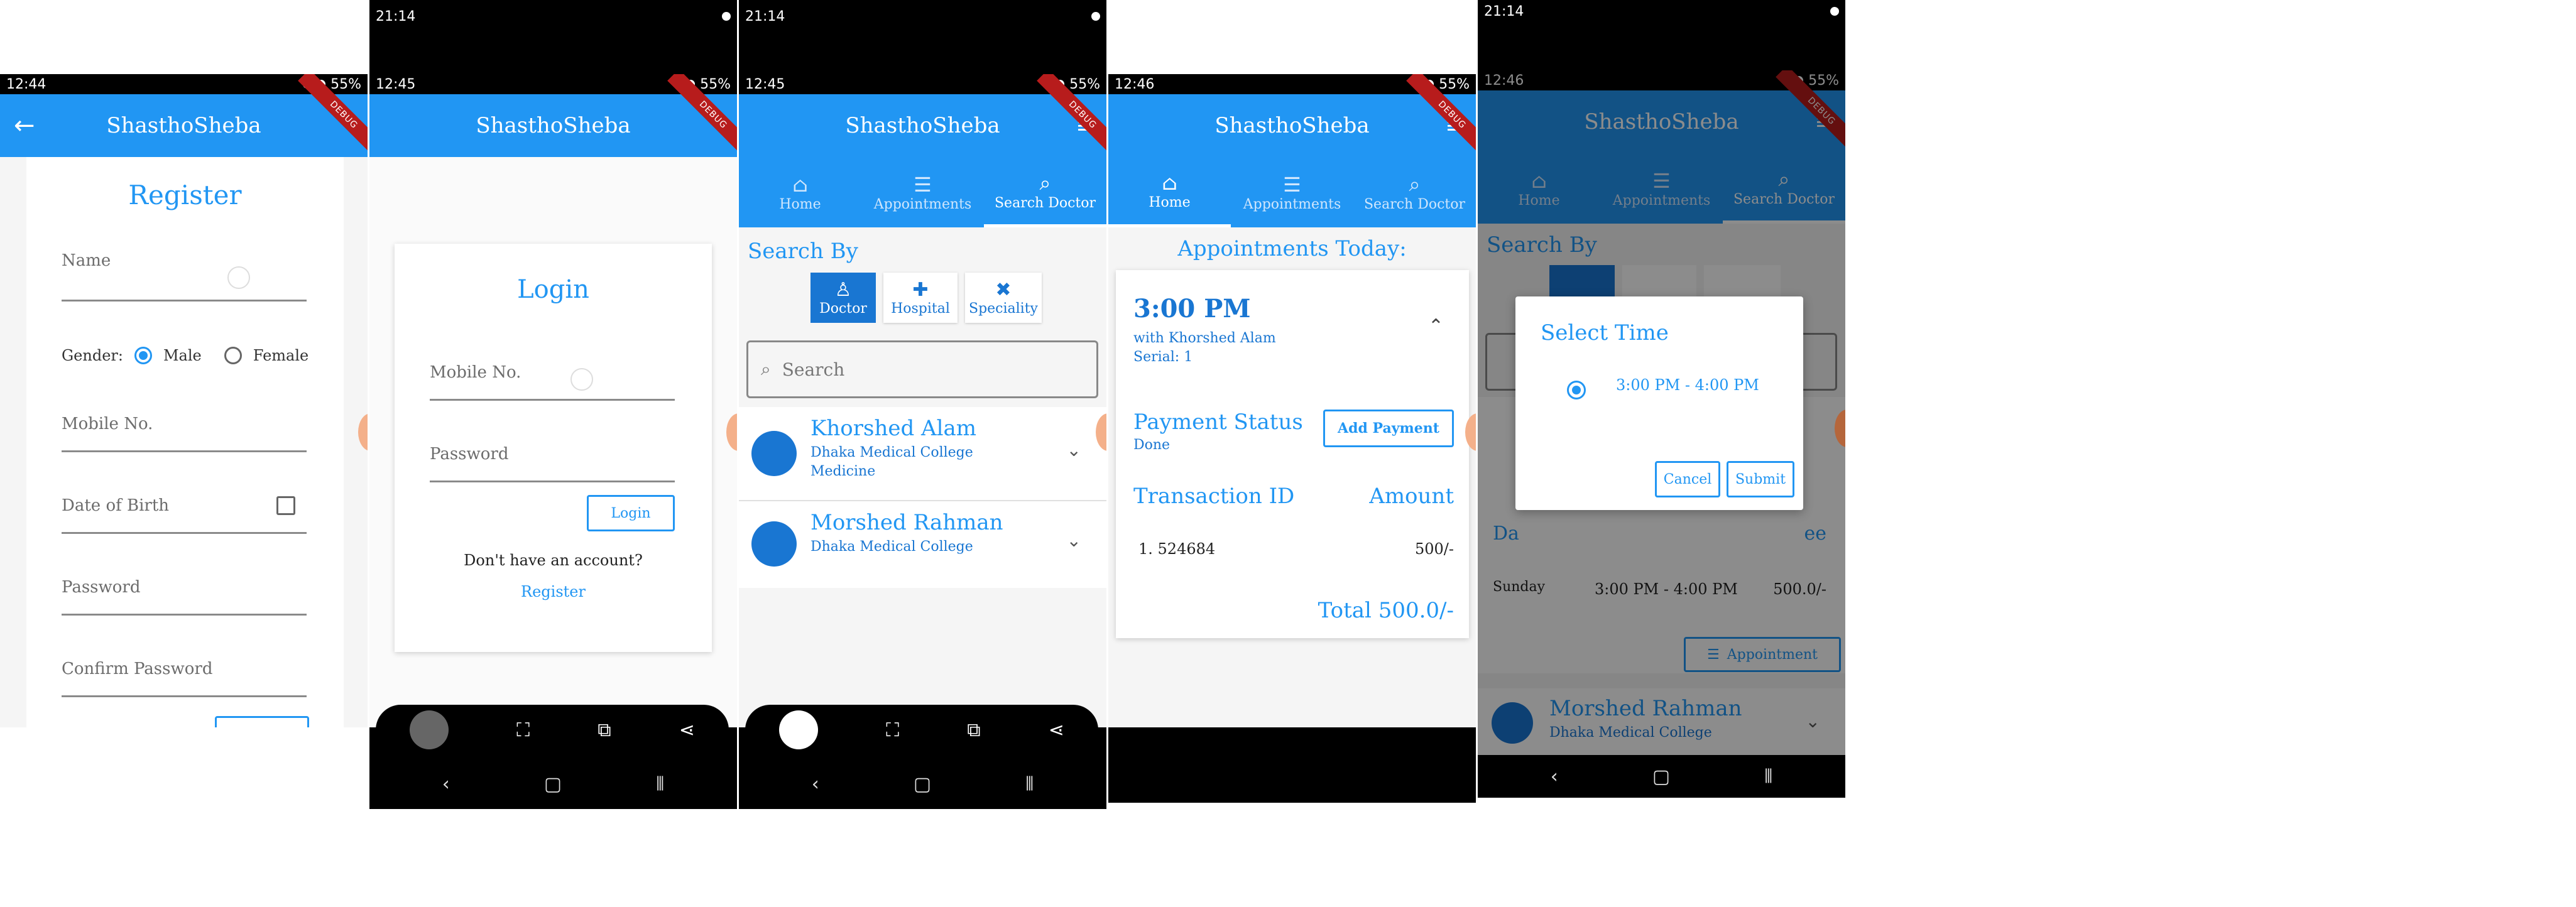 This screenshot has height=907, width=2576. I want to click on male-radio, so click(143, 355).